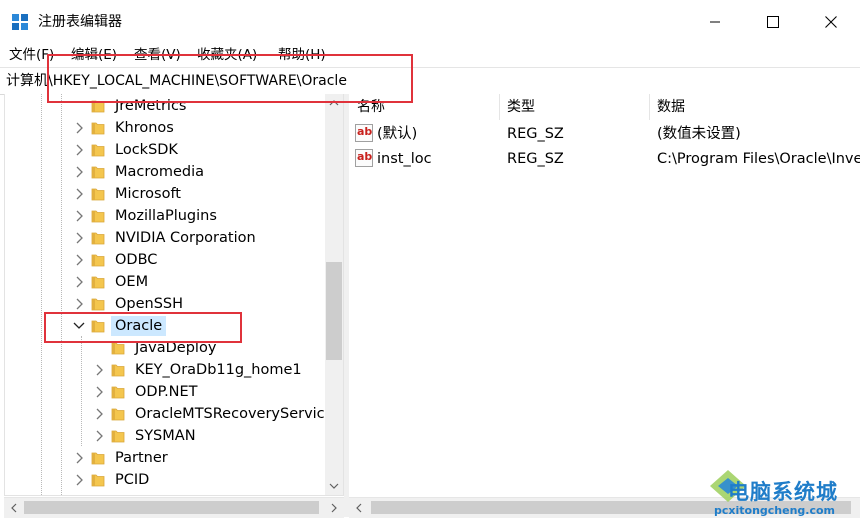  What do you see at coordinates (430, 22) in the screenshot?
I see `title-bar: 注册表编辑器` at bounding box center [430, 22].